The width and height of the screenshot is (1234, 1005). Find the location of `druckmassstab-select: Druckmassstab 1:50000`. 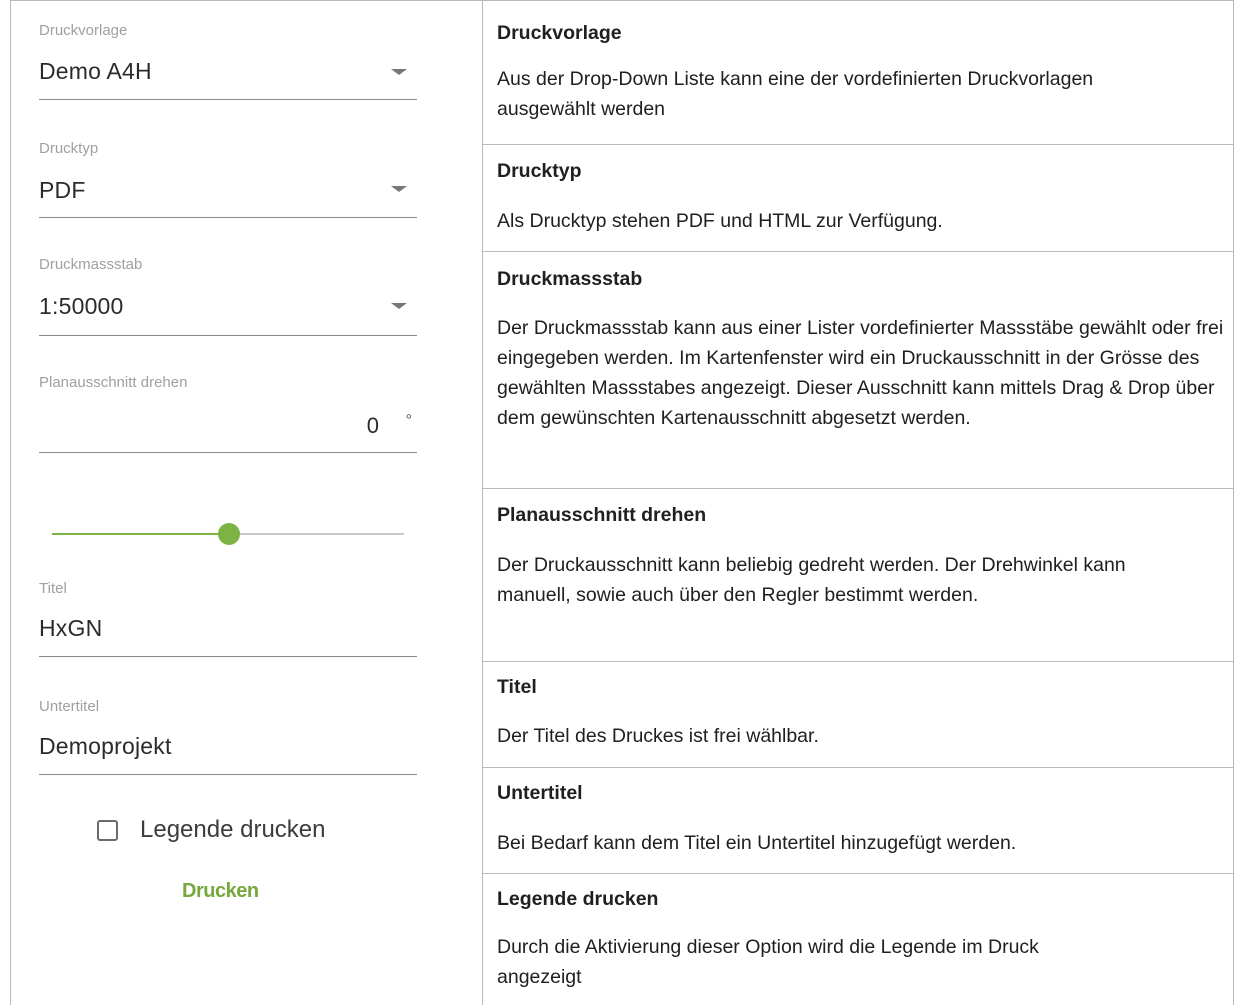

druckmassstab-select: Druckmassstab 1:50000 is located at coordinates (228, 293).